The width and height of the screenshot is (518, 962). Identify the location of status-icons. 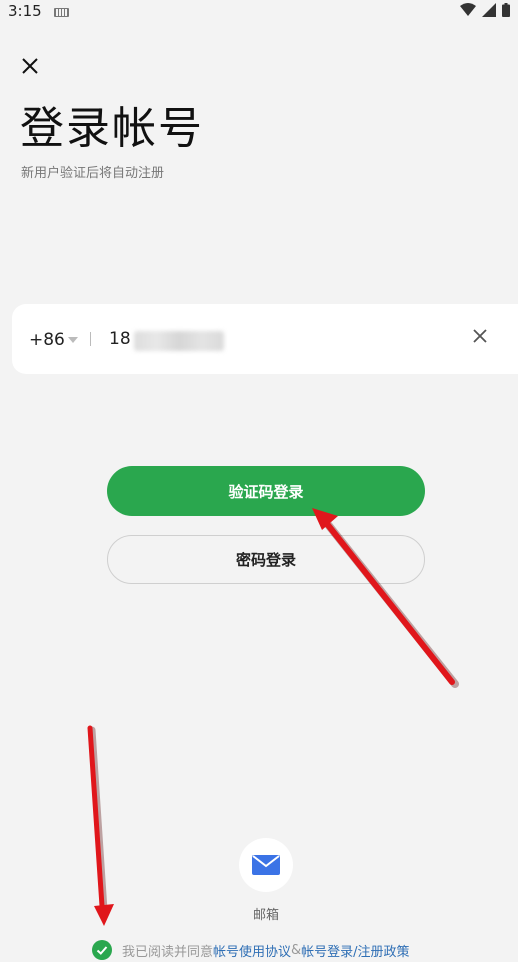
(485, 10).